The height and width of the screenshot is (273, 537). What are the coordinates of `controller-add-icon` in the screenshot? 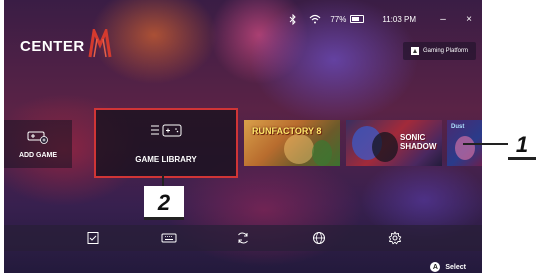 It's located at (38, 138).